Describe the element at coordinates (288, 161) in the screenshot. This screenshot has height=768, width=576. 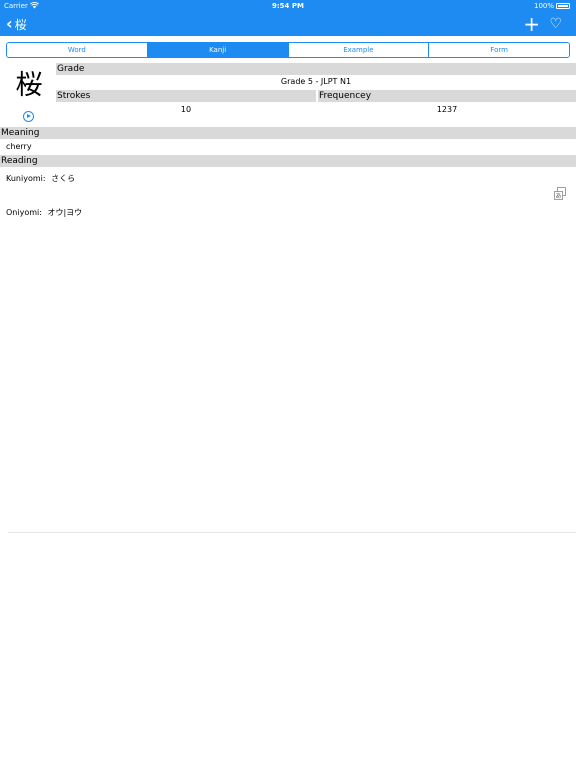
I see `reading-header: Reading` at that location.